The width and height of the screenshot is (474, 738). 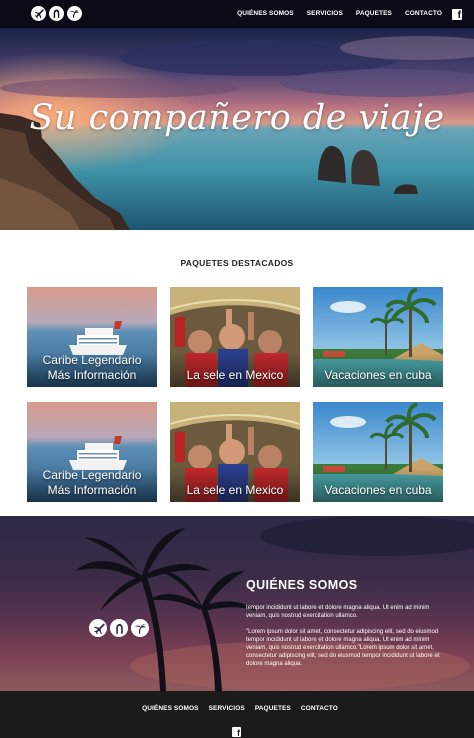 I want to click on nav-link-paquetes: PAQUETES, so click(x=374, y=13).